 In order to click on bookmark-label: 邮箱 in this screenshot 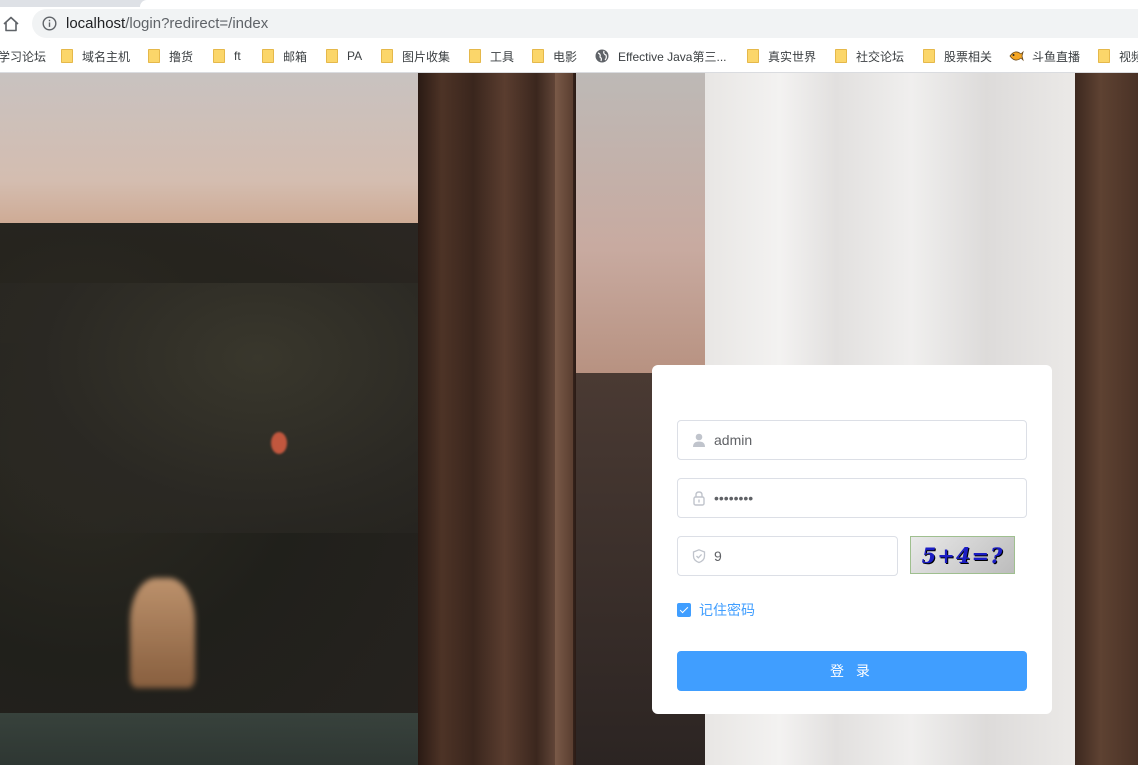, I will do `click(295, 56)`.